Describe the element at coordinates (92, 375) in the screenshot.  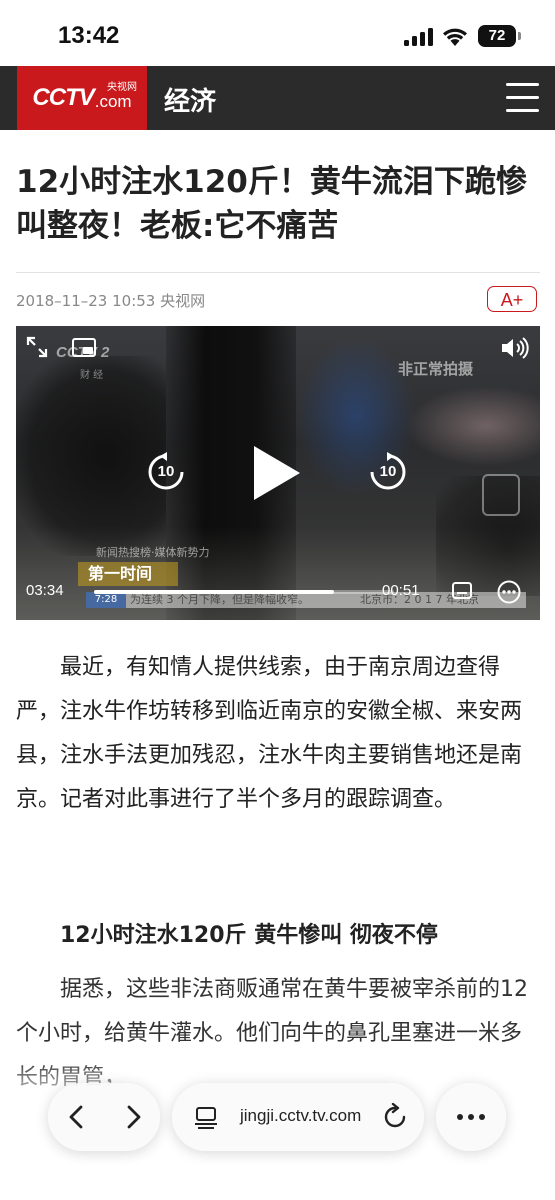
I see `channel-watermark-sub: 财 经` at that location.